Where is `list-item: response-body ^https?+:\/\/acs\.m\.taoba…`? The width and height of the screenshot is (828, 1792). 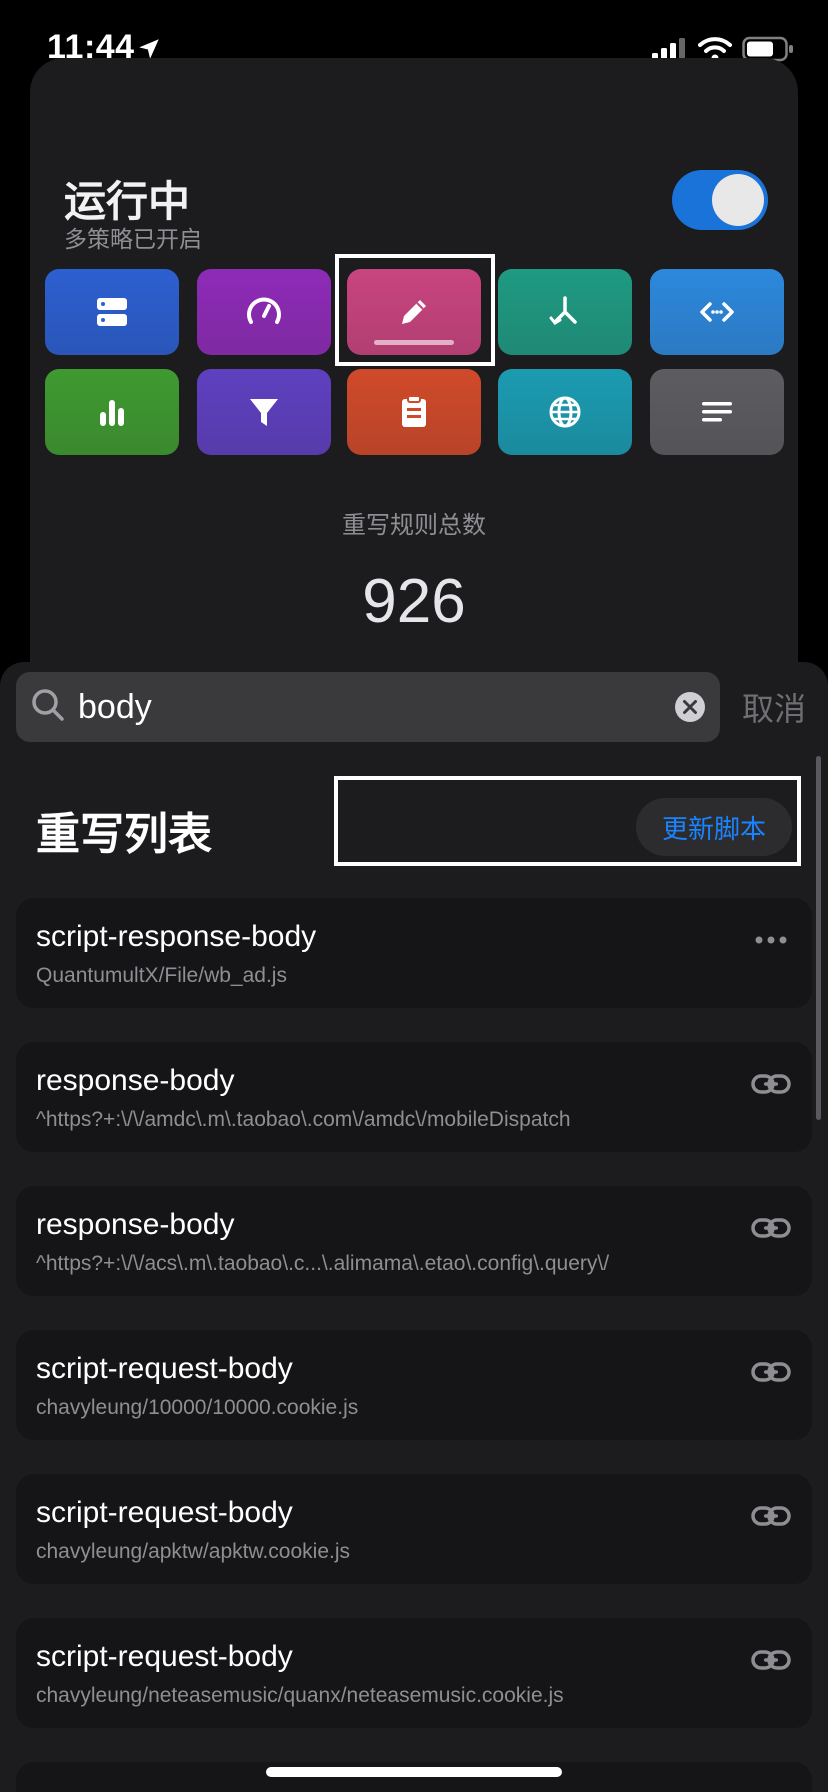 list-item: response-body ^https?+:\/\/acs\.m\.taoba… is located at coordinates (414, 1241).